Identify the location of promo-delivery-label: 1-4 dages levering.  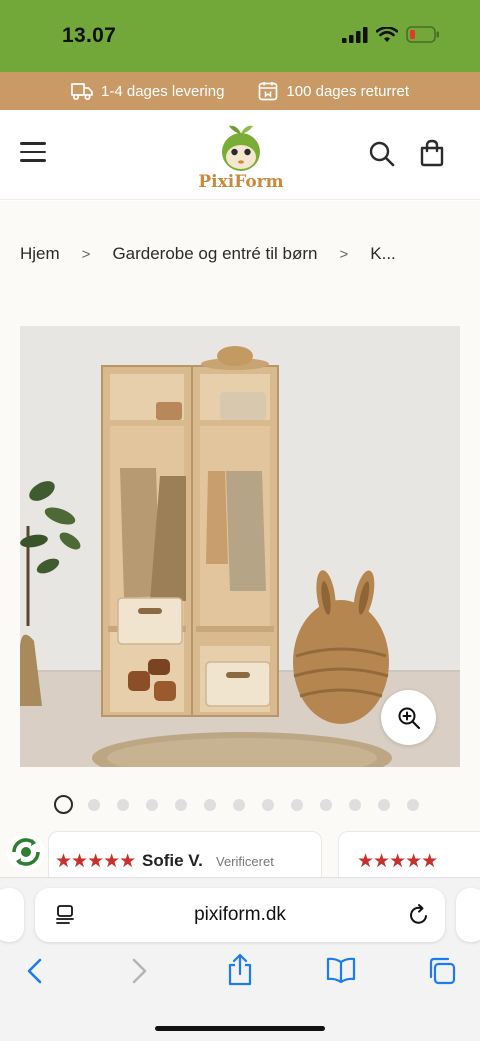
(163, 91).